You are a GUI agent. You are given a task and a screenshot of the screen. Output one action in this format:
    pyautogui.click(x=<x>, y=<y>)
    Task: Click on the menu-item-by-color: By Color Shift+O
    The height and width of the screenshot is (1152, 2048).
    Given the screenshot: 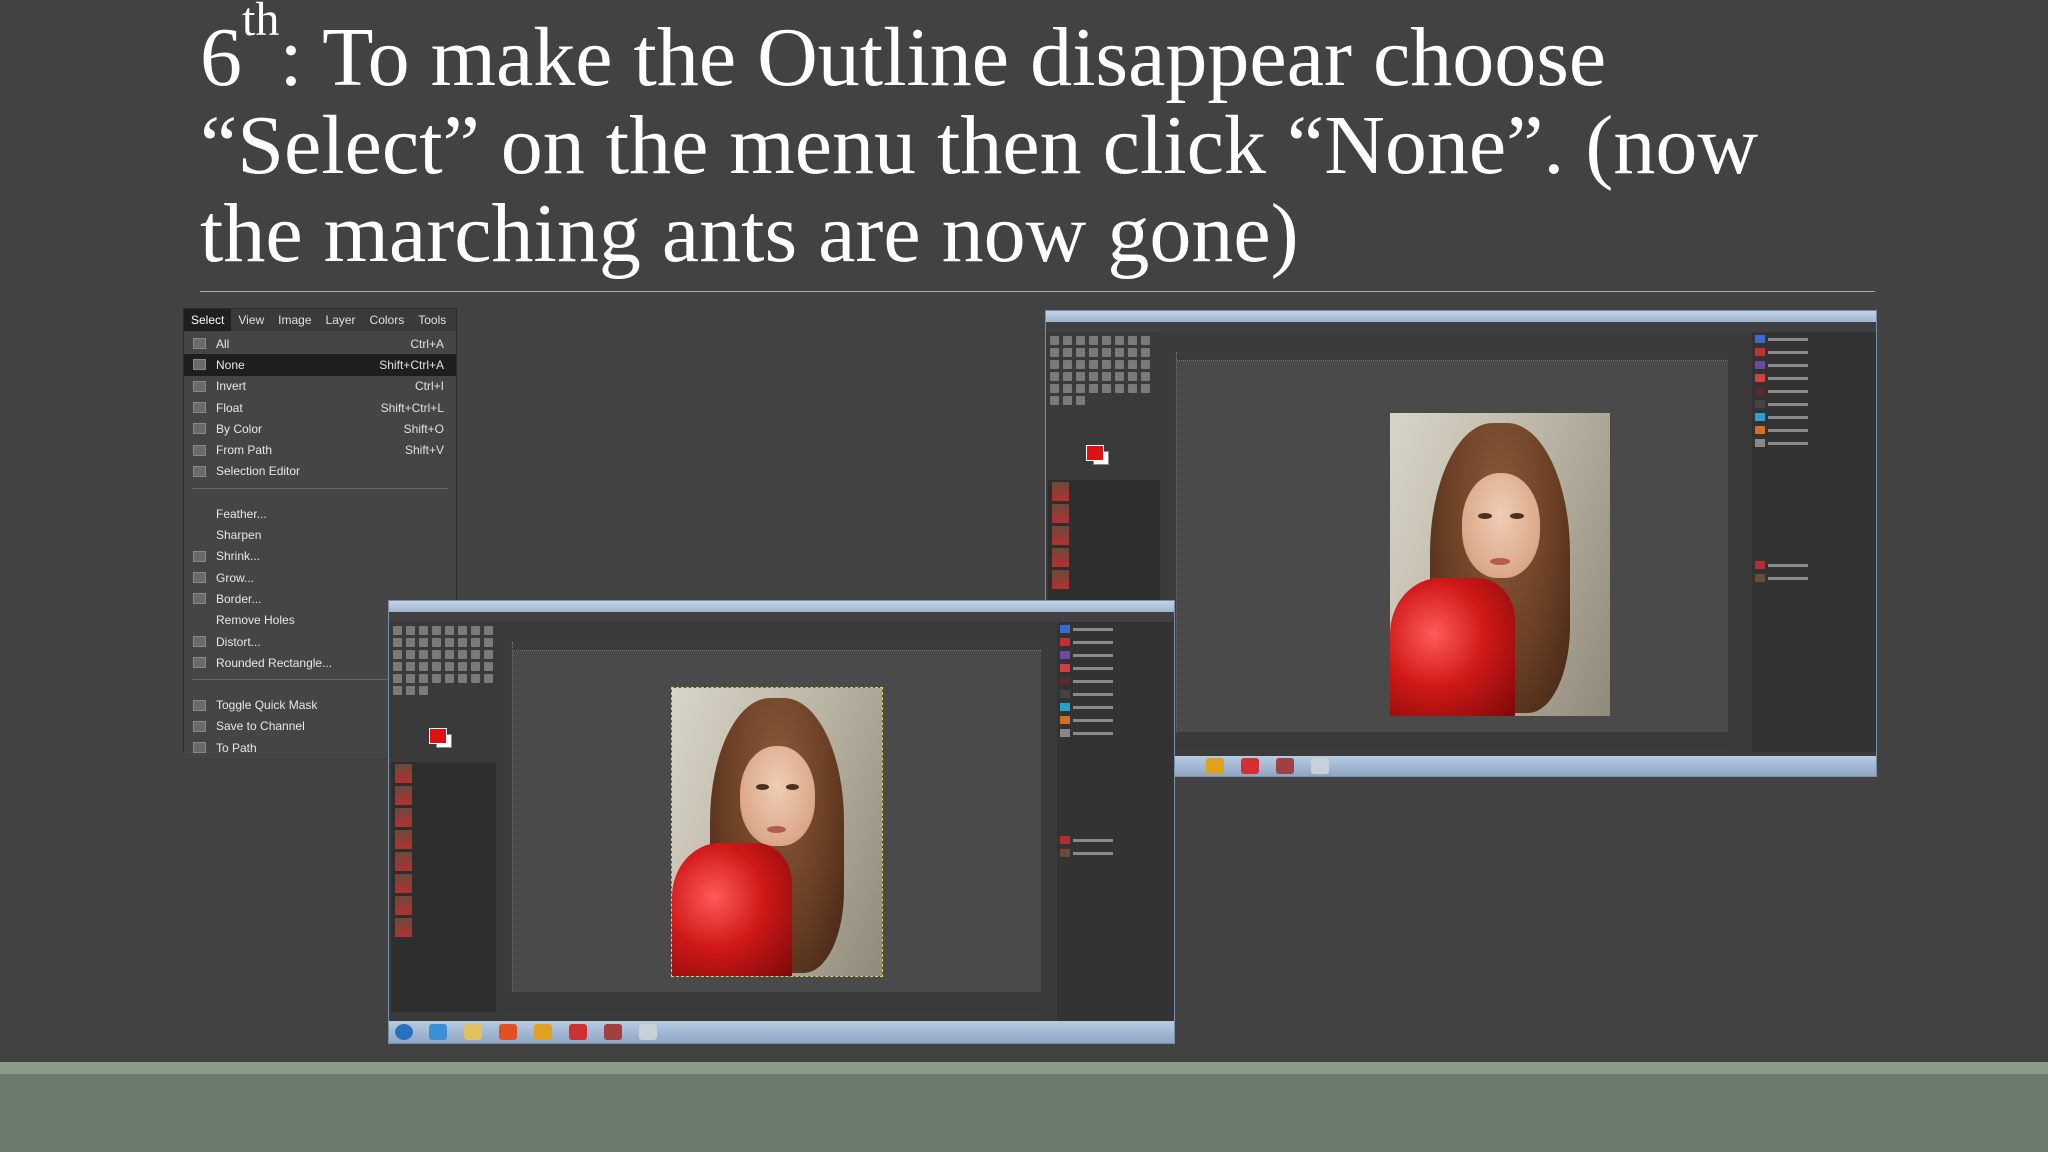 What is the action you would take?
    pyautogui.click(x=320, y=428)
    